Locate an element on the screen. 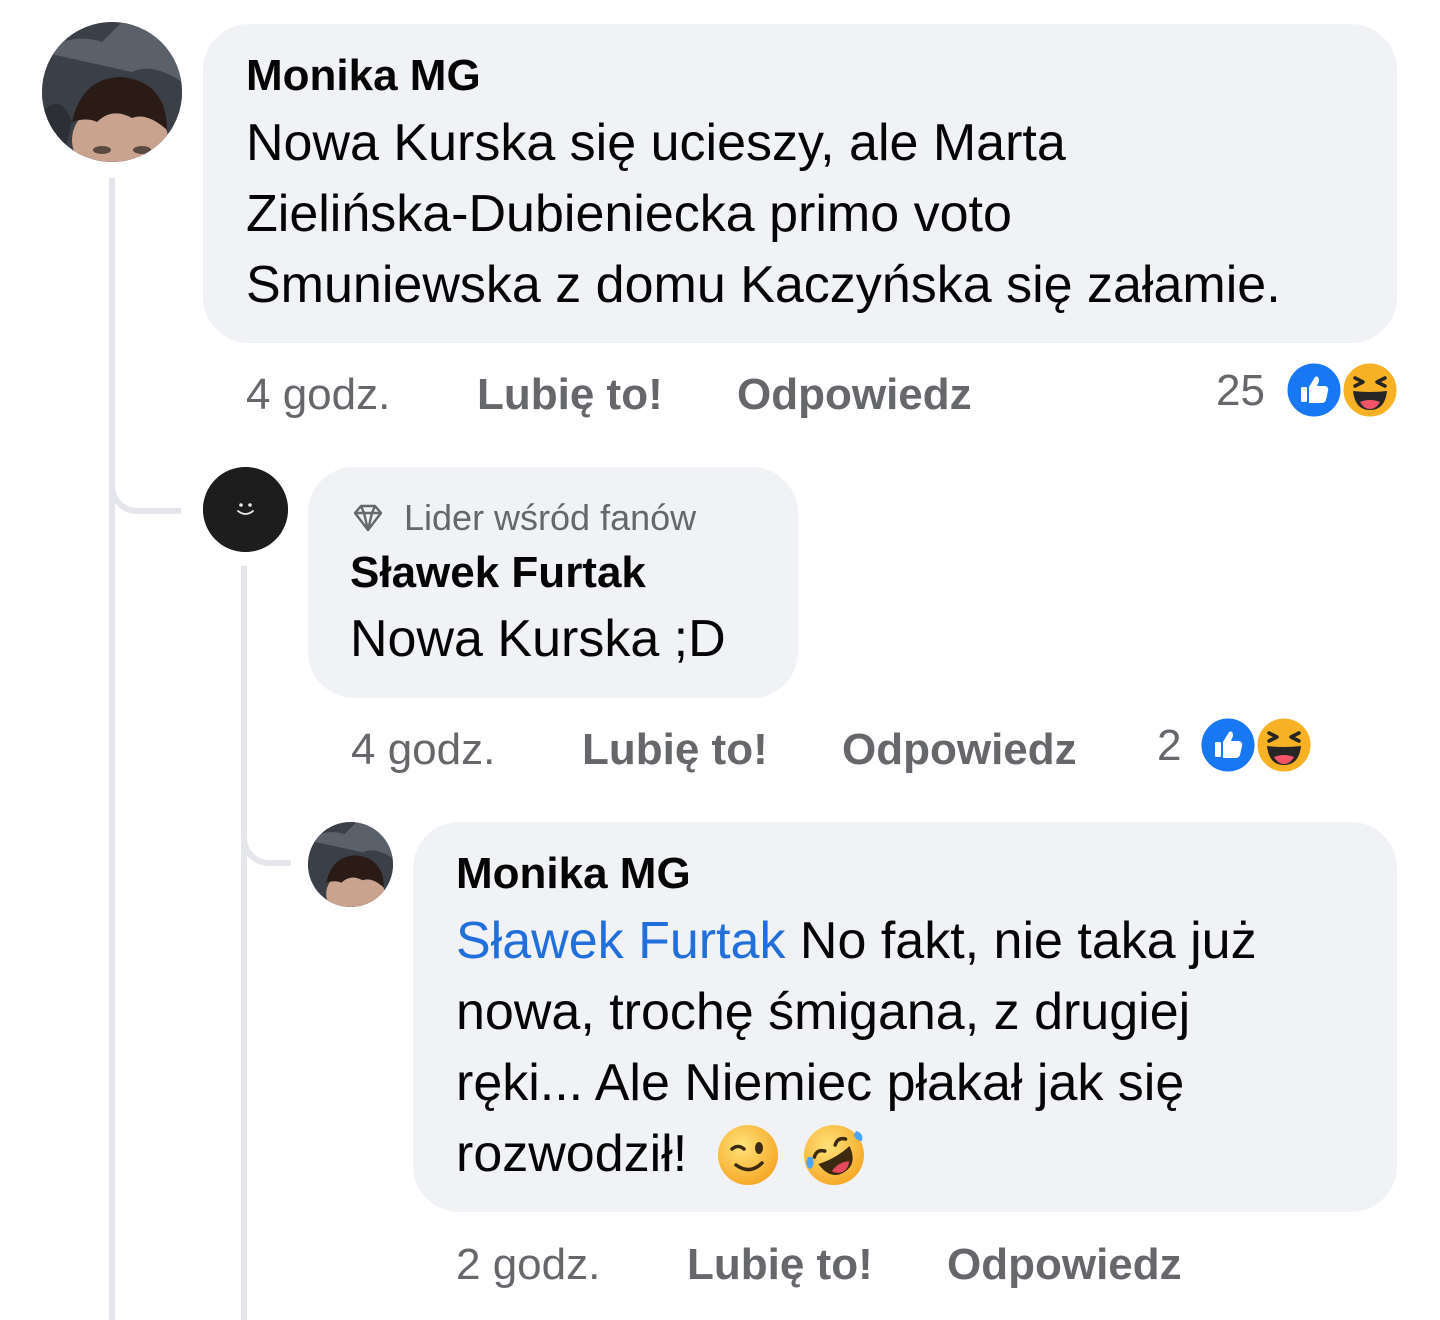 This screenshot has width=1440, height=1320. comment-text-line: rozwodził! is located at coordinates (926, 1154).